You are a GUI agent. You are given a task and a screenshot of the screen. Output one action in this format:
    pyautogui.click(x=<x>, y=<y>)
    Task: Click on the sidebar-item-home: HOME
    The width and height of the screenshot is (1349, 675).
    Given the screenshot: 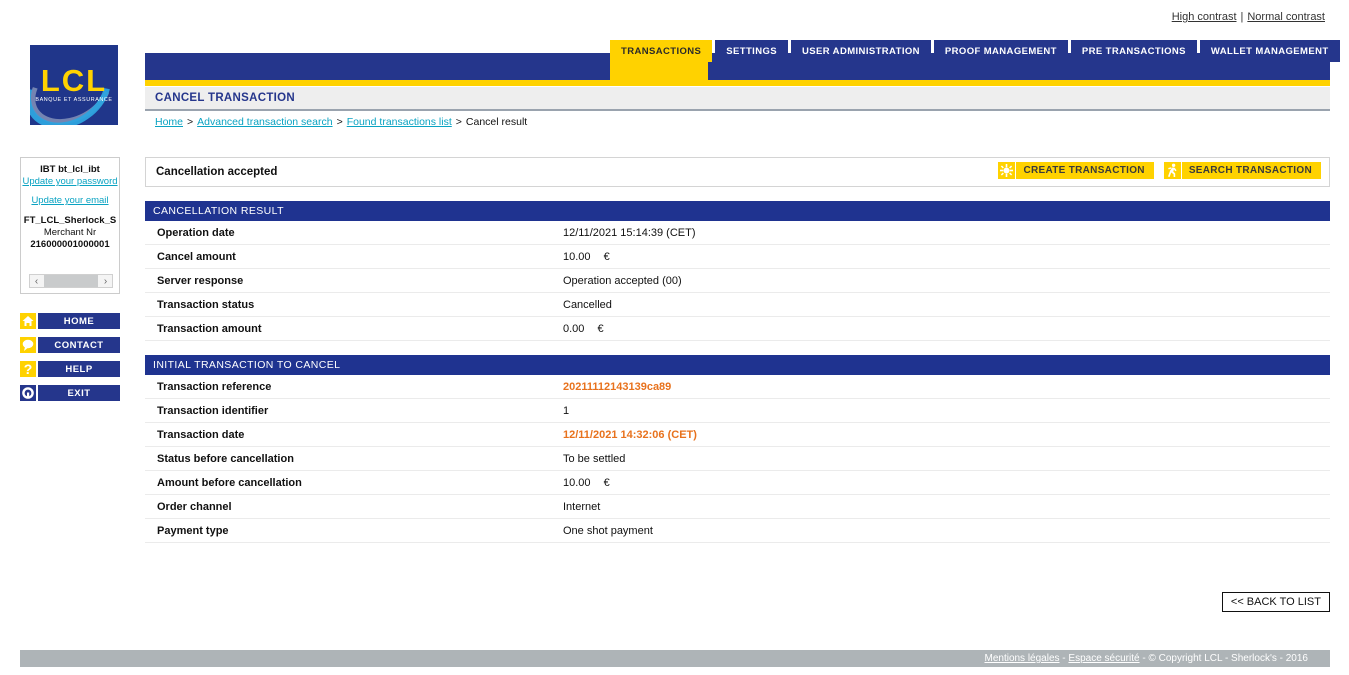 What is the action you would take?
    pyautogui.click(x=70, y=321)
    